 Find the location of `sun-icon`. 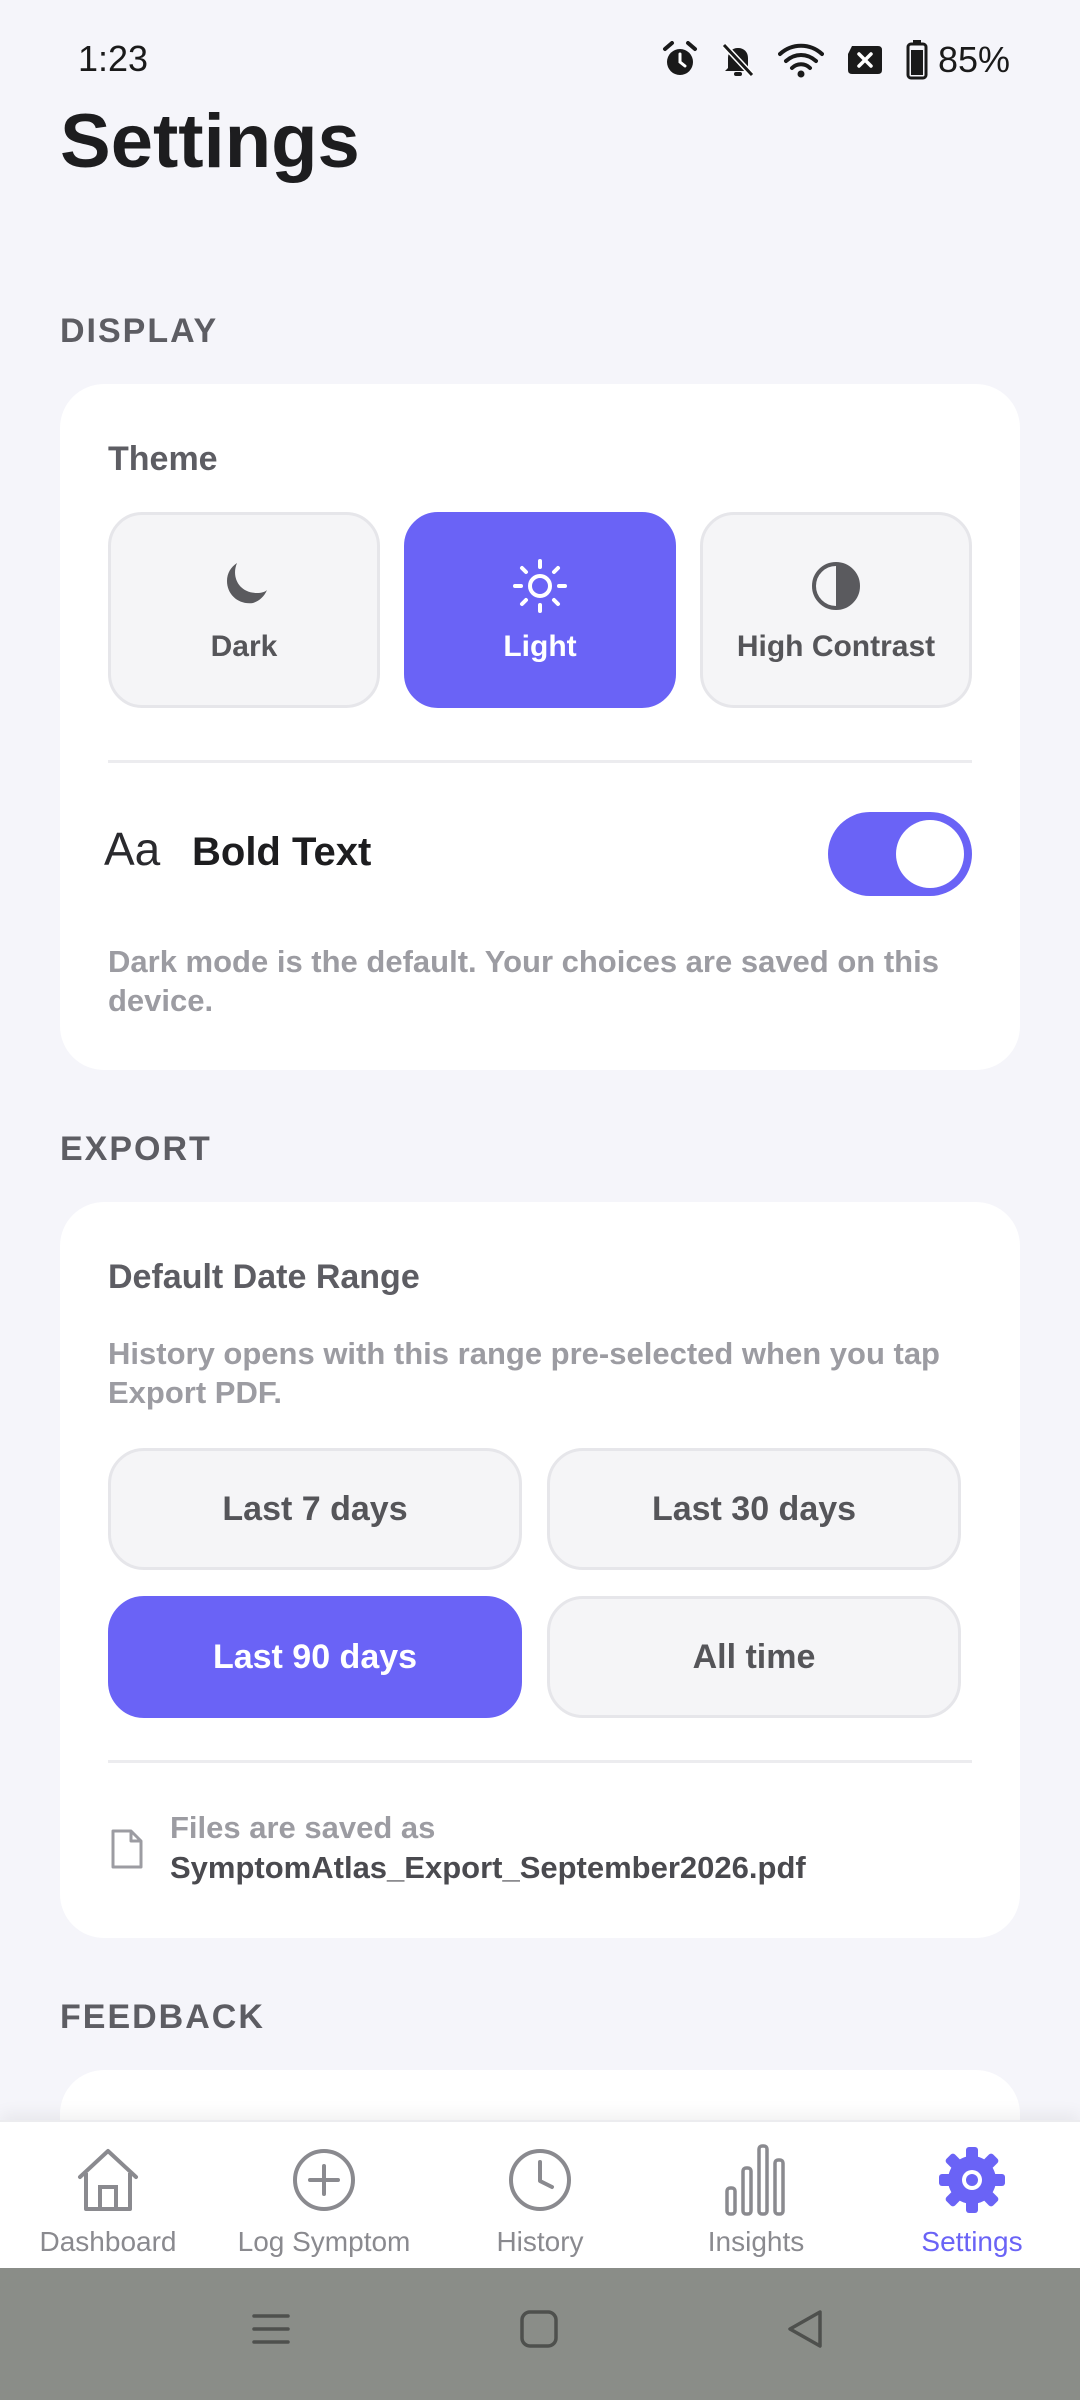

sun-icon is located at coordinates (540, 586).